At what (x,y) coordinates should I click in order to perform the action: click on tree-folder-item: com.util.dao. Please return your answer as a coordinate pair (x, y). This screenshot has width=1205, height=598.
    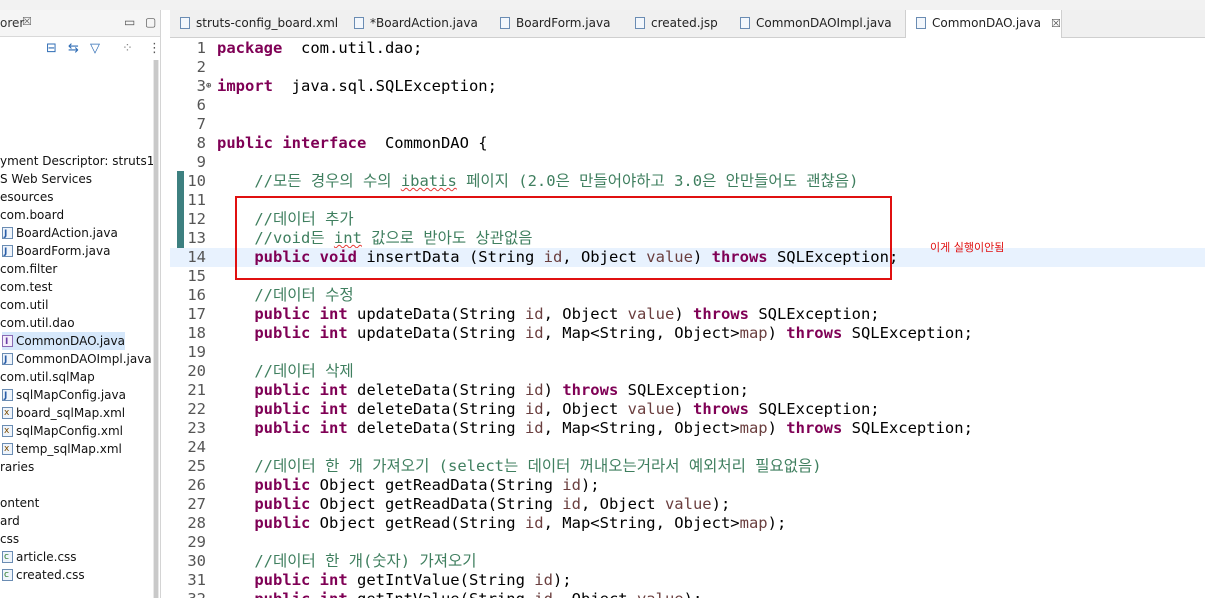
    Looking at the image, I should click on (37, 323).